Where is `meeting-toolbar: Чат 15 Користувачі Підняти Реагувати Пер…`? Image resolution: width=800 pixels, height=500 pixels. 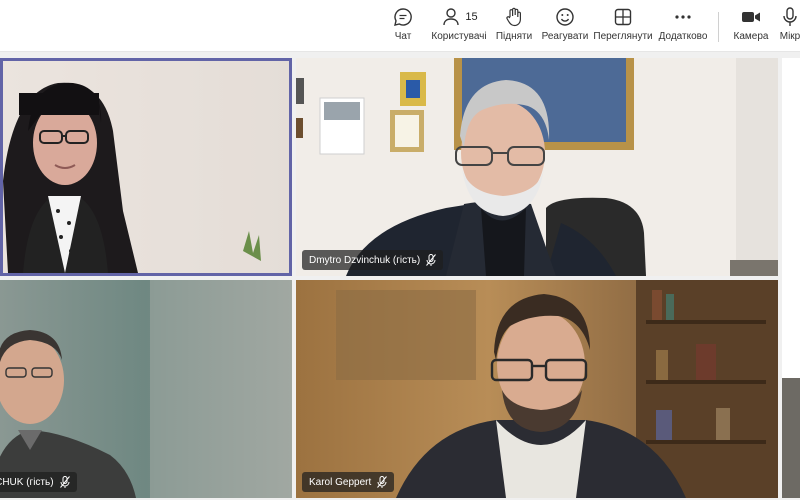
meeting-toolbar: Чат 15 Користувачі Підняти Реагувати Пер… is located at coordinates (400, 26).